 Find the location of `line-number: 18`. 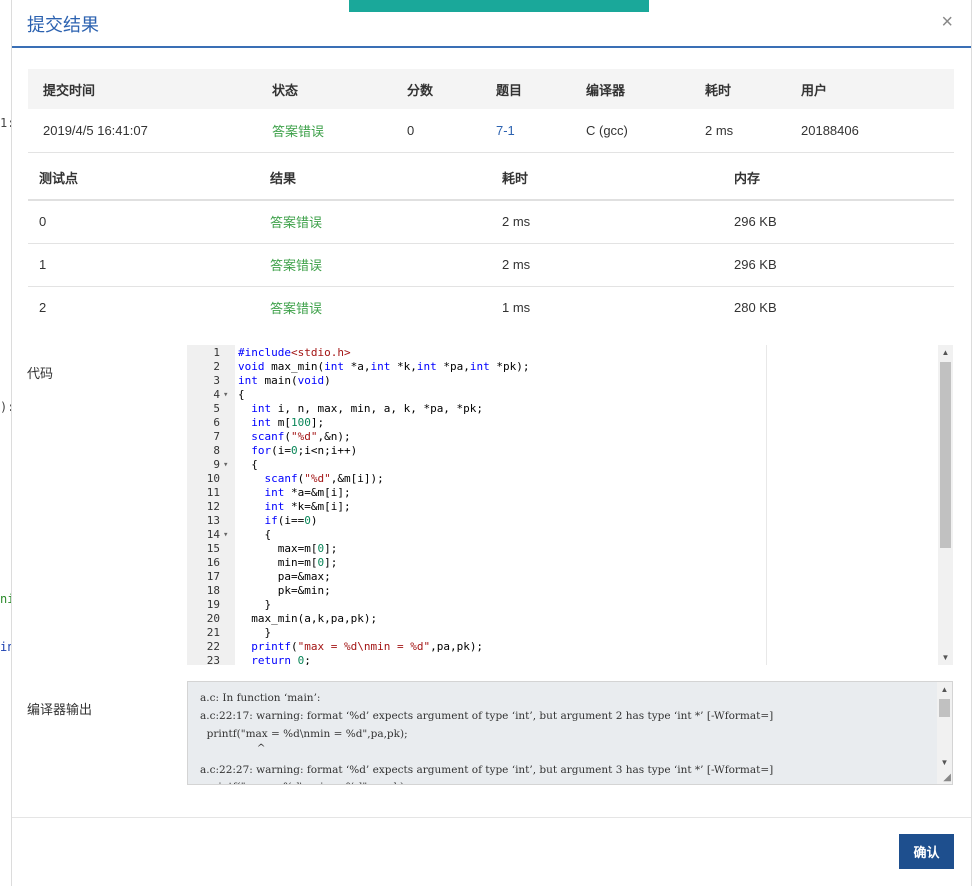

line-number: 18 is located at coordinates (213, 590).